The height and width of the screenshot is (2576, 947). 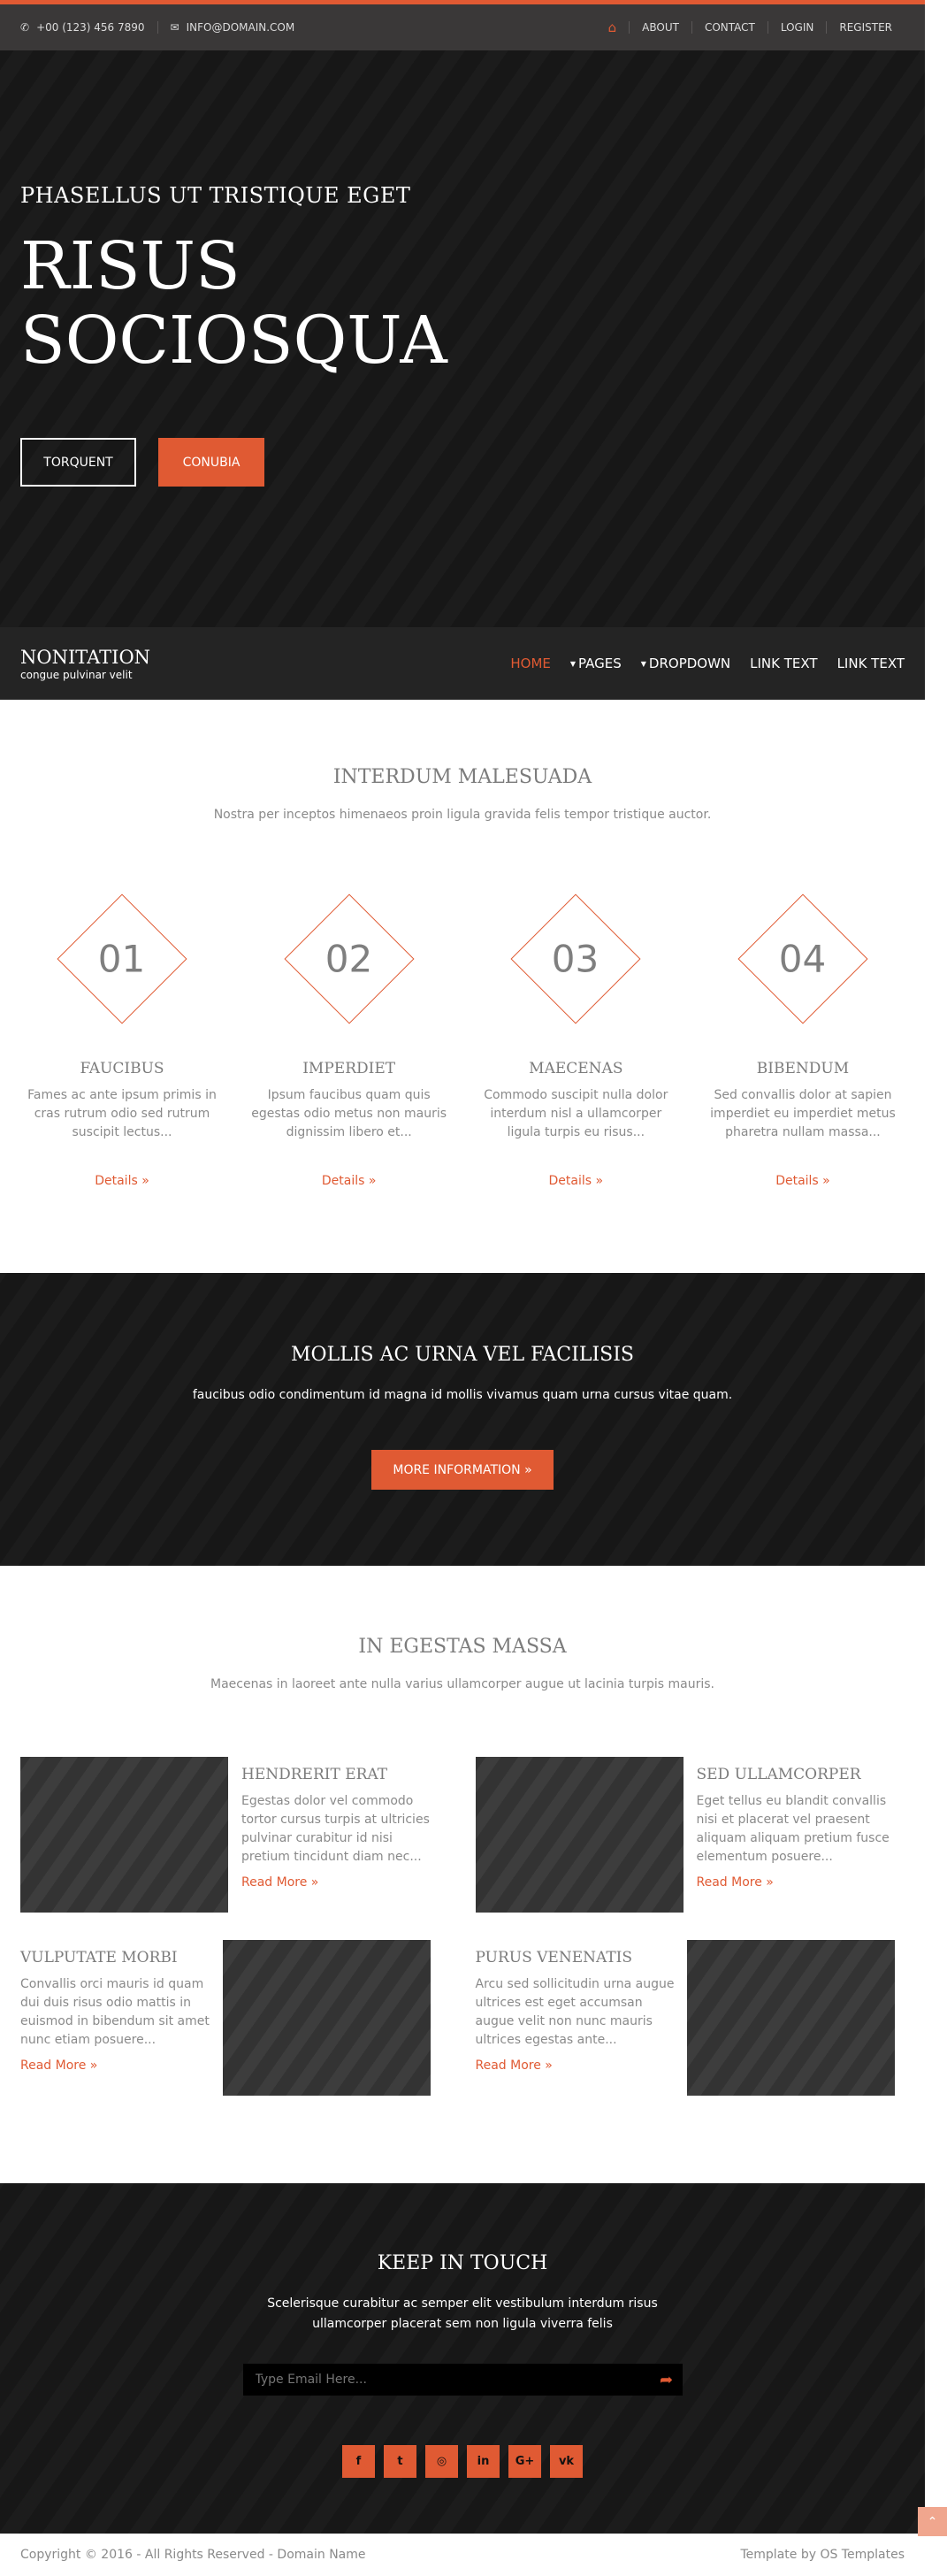 What do you see at coordinates (233, 341) in the screenshot?
I see `hero-title-line2: SOCIOSQUA` at bounding box center [233, 341].